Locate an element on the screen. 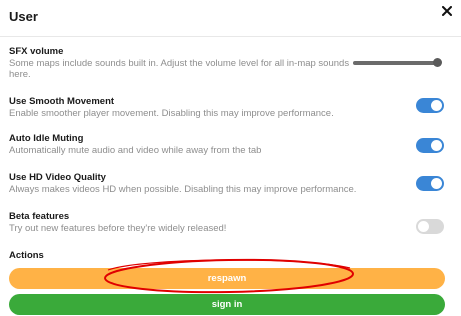  close-icon is located at coordinates (447, 11).